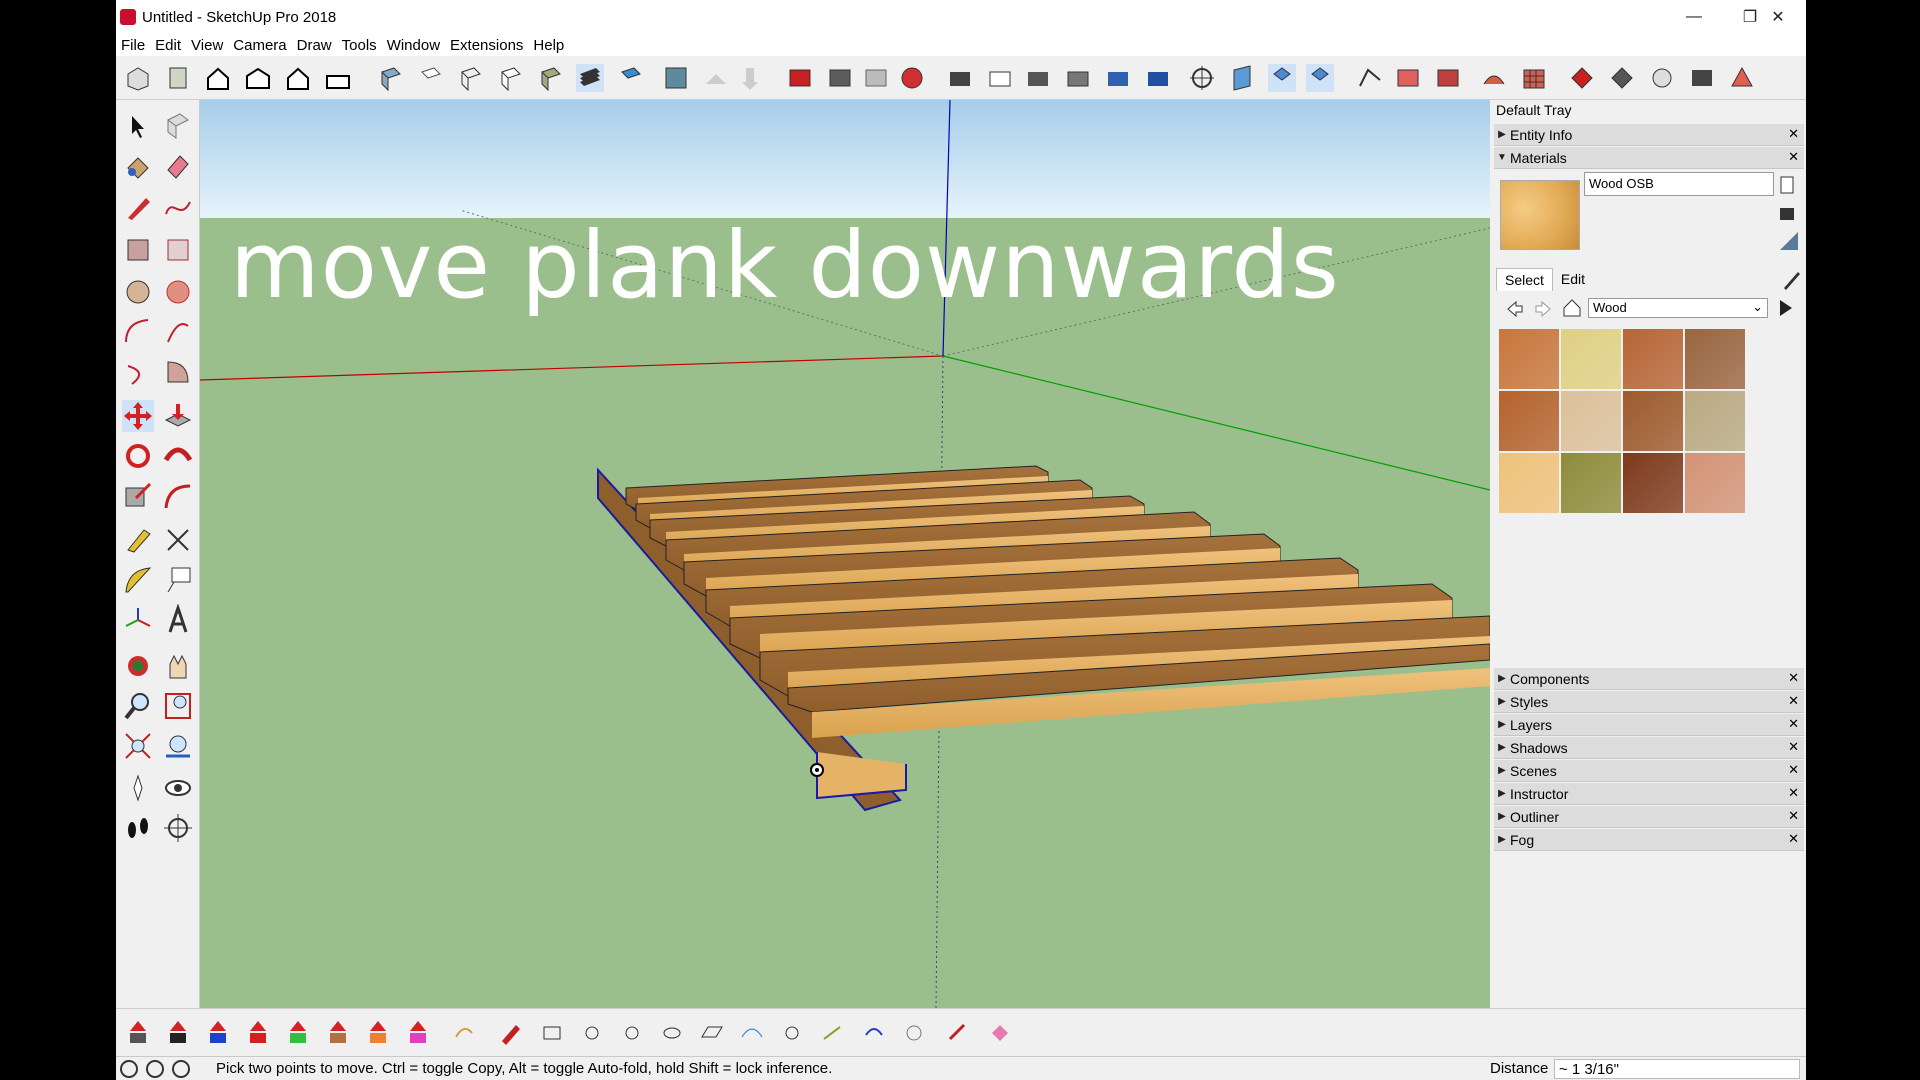  I want to click on previous-view-icon, so click(178, 746).